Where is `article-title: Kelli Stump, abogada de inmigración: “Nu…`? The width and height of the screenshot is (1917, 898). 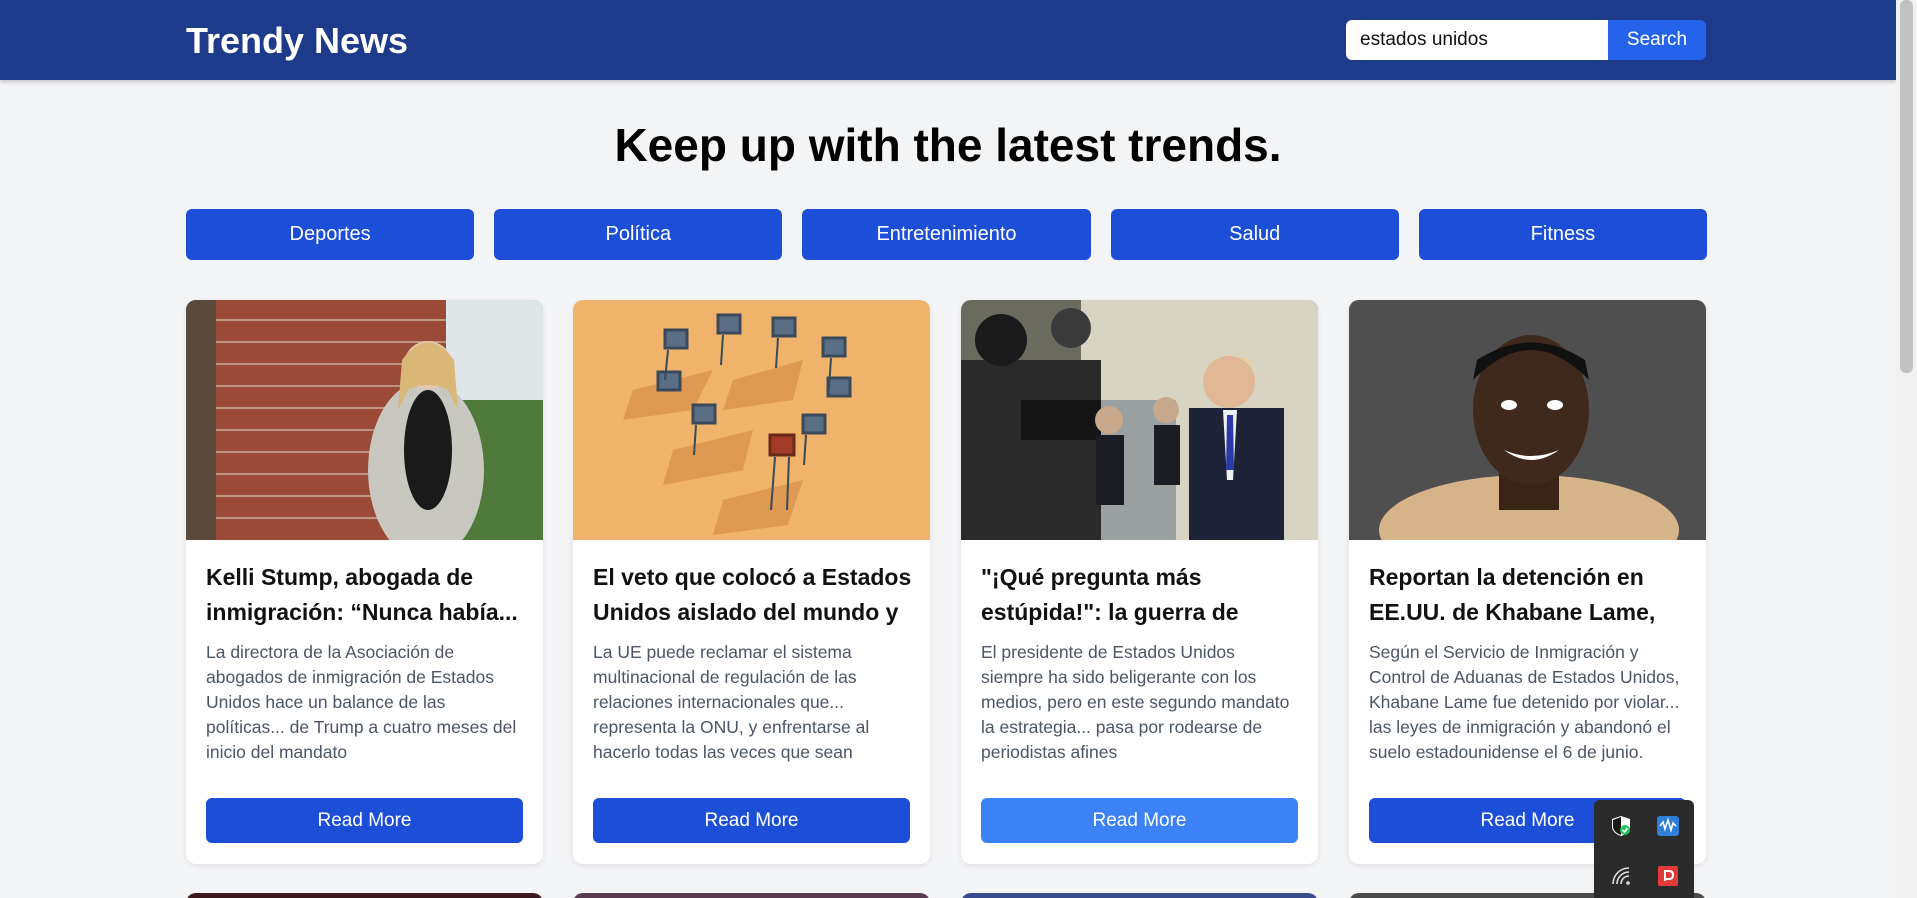
article-title: Kelli Stump, abogada de inmigración: “Nu… is located at coordinates (366, 595).